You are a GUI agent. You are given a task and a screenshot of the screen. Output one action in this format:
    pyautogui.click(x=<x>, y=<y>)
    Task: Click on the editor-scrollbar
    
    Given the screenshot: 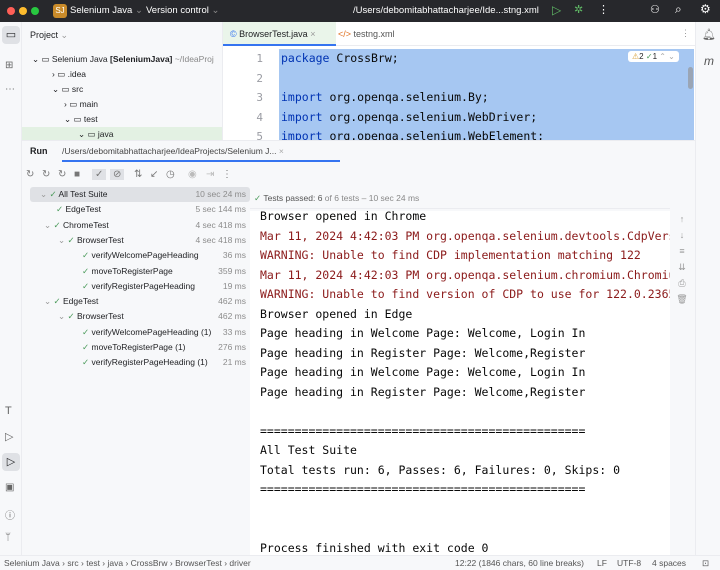 What is the action you would take?
    pyautogui.click(x=690, y=78)
    